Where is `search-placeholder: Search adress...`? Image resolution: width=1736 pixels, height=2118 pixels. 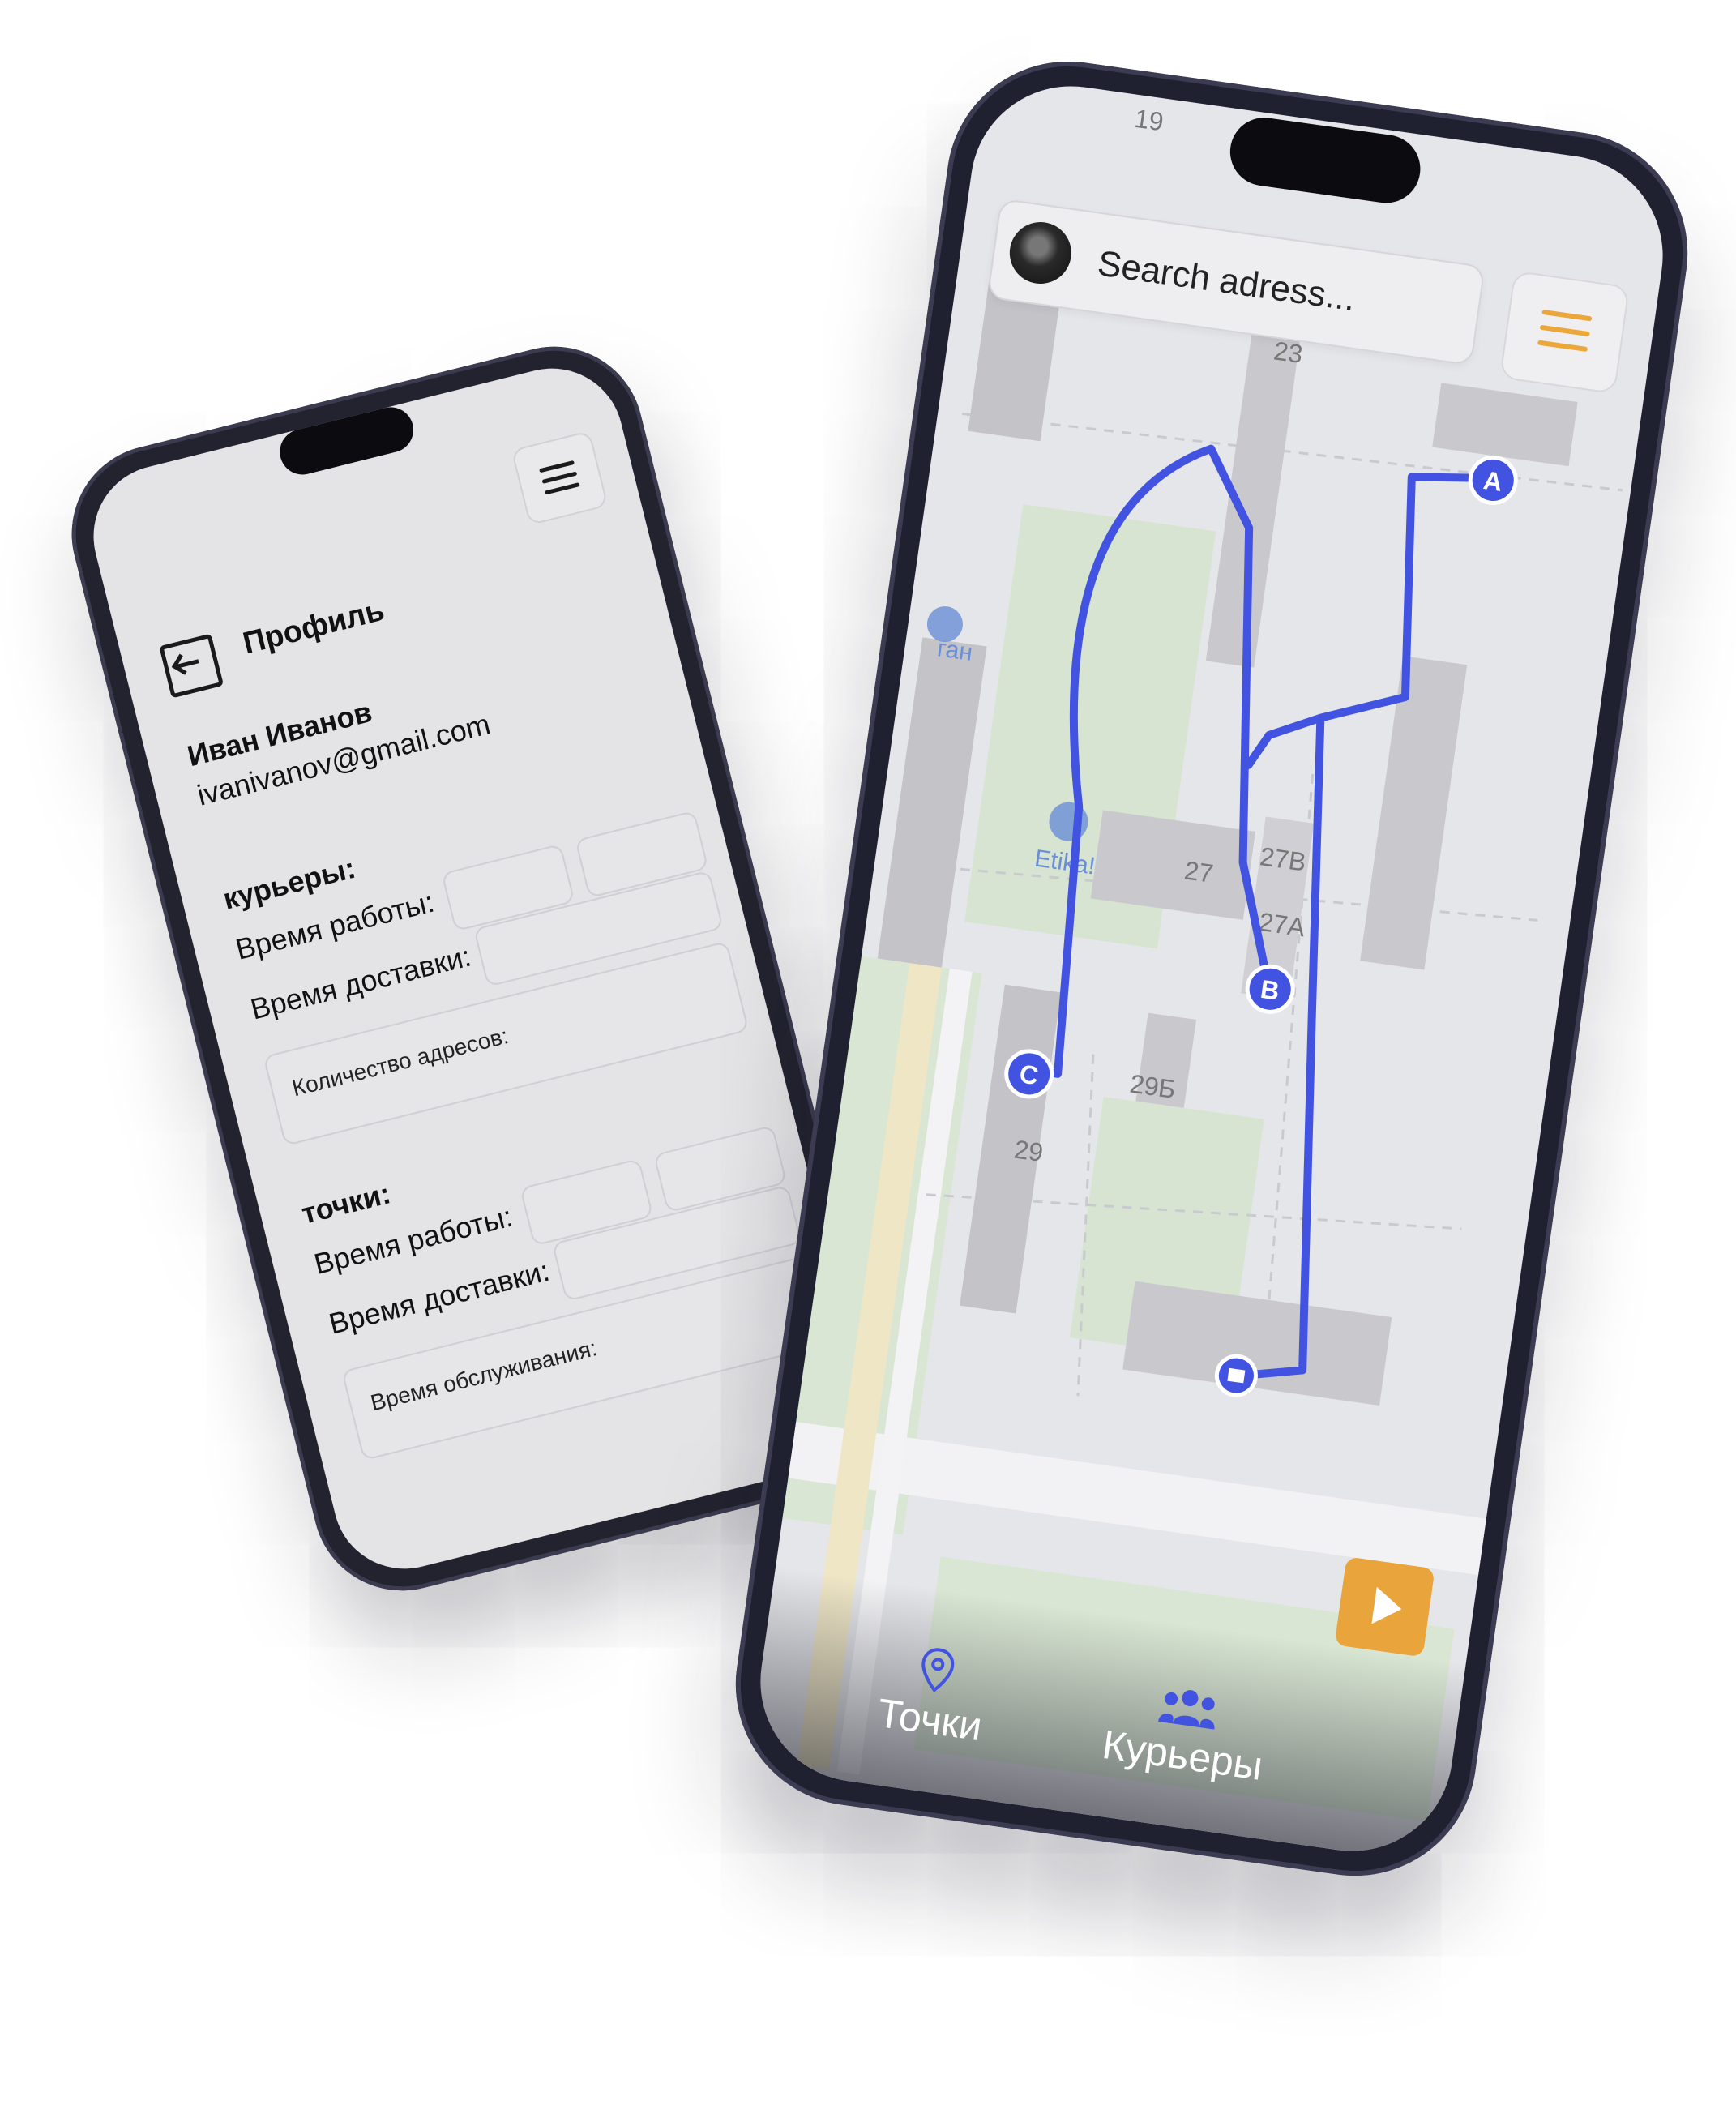
search-placeholder: Search adress... is located at coordinates (1226, 281).